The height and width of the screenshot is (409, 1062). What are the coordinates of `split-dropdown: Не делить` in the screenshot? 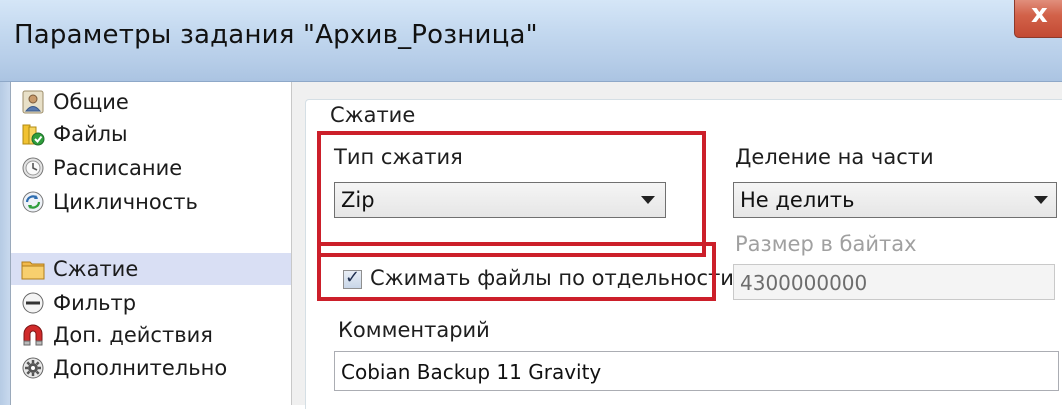 It's located at (895, 200).